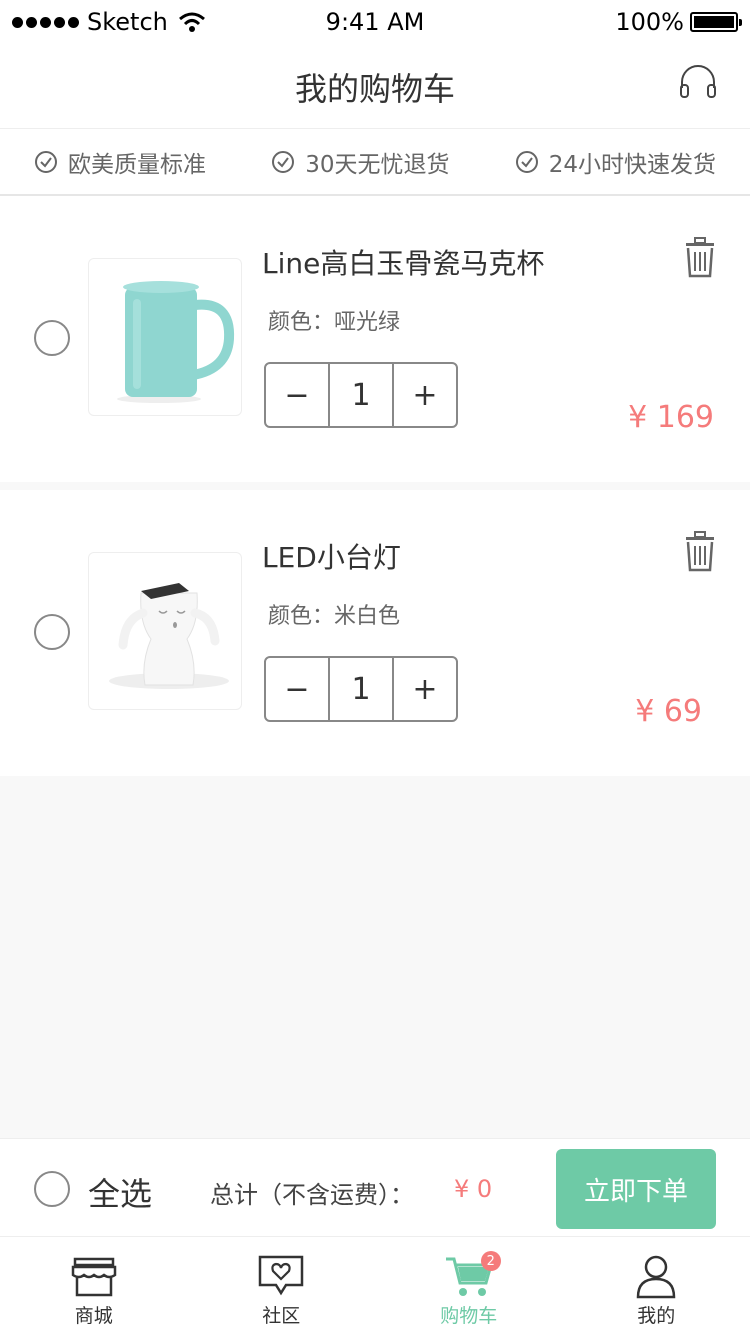 The height and width of the screenshot is (1334, 750). Describe the element at coordinates (93, 1316) in the screenshot. I see `tab-label: 商城` at that location.